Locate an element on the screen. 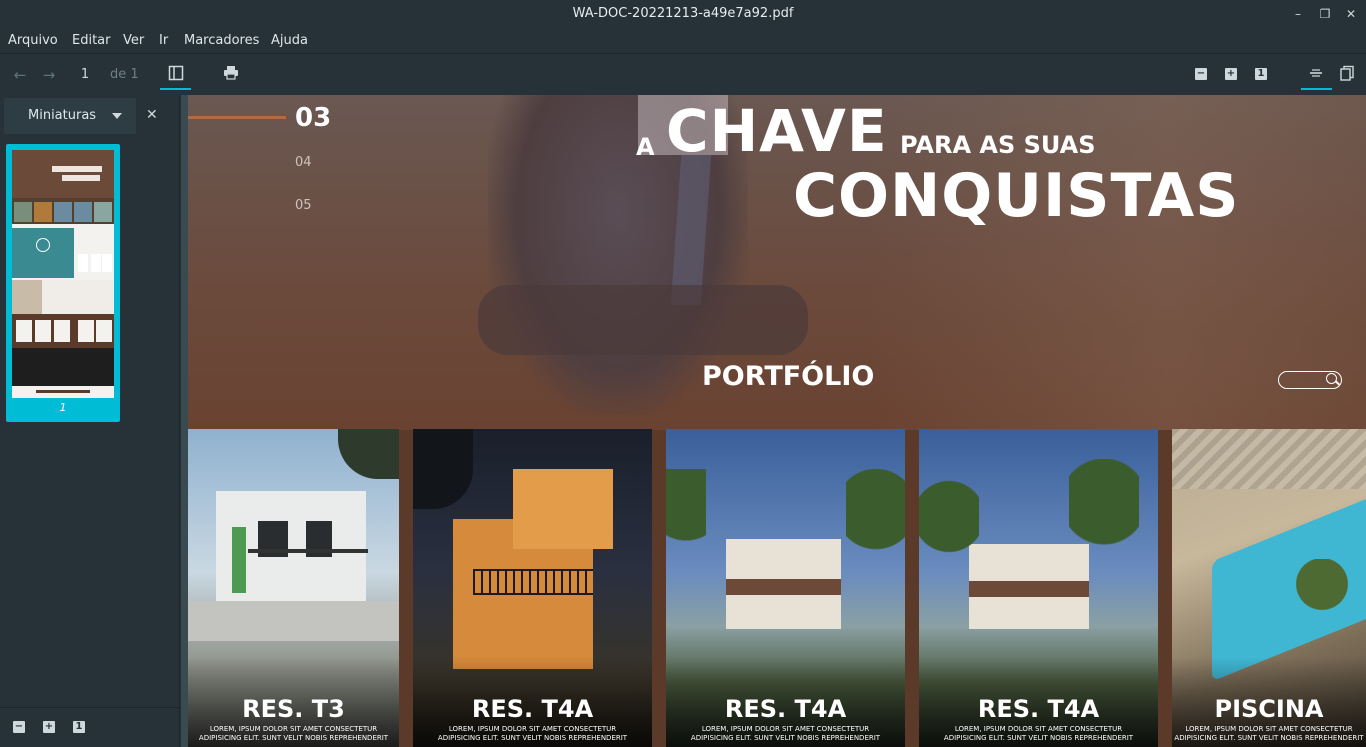  slide-nav-item: 04 is located at coordinates (303, 162).